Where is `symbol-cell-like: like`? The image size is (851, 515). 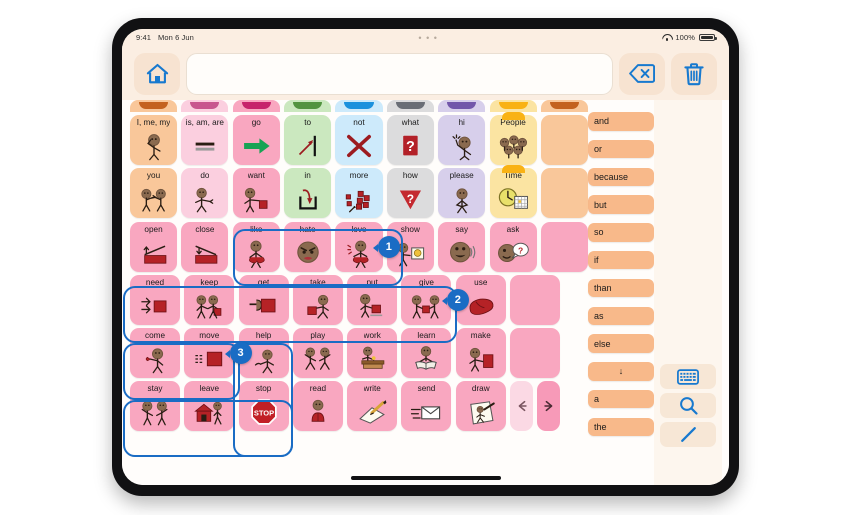
symbol-cell-like: like is located at coordinates (256, 246).